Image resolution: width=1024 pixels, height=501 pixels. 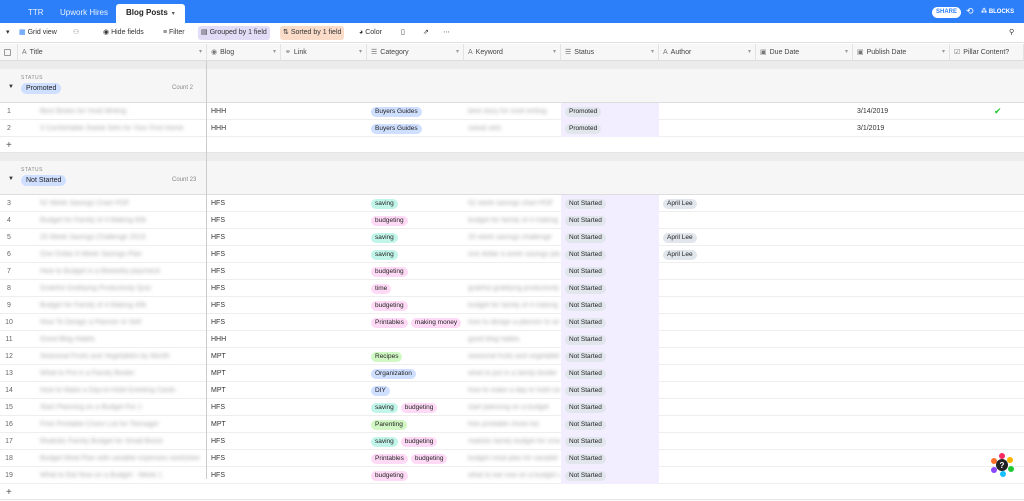 What do you see at coordinates (512, 52) in the screenshot?
I see `column-keyword: A Keyword ▾` at bounding box center [512, 52].